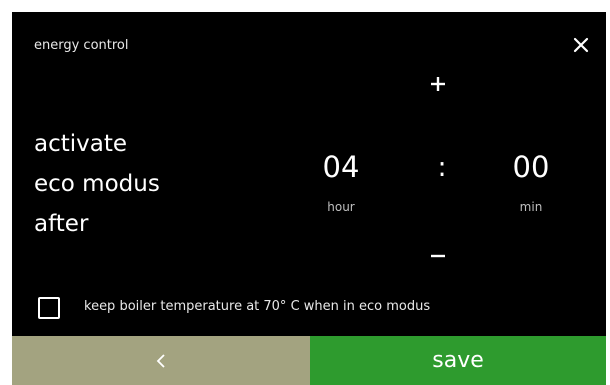 This screenshot has height=385, width=610. I want to click on footer-bar: save, so click(309, 360).